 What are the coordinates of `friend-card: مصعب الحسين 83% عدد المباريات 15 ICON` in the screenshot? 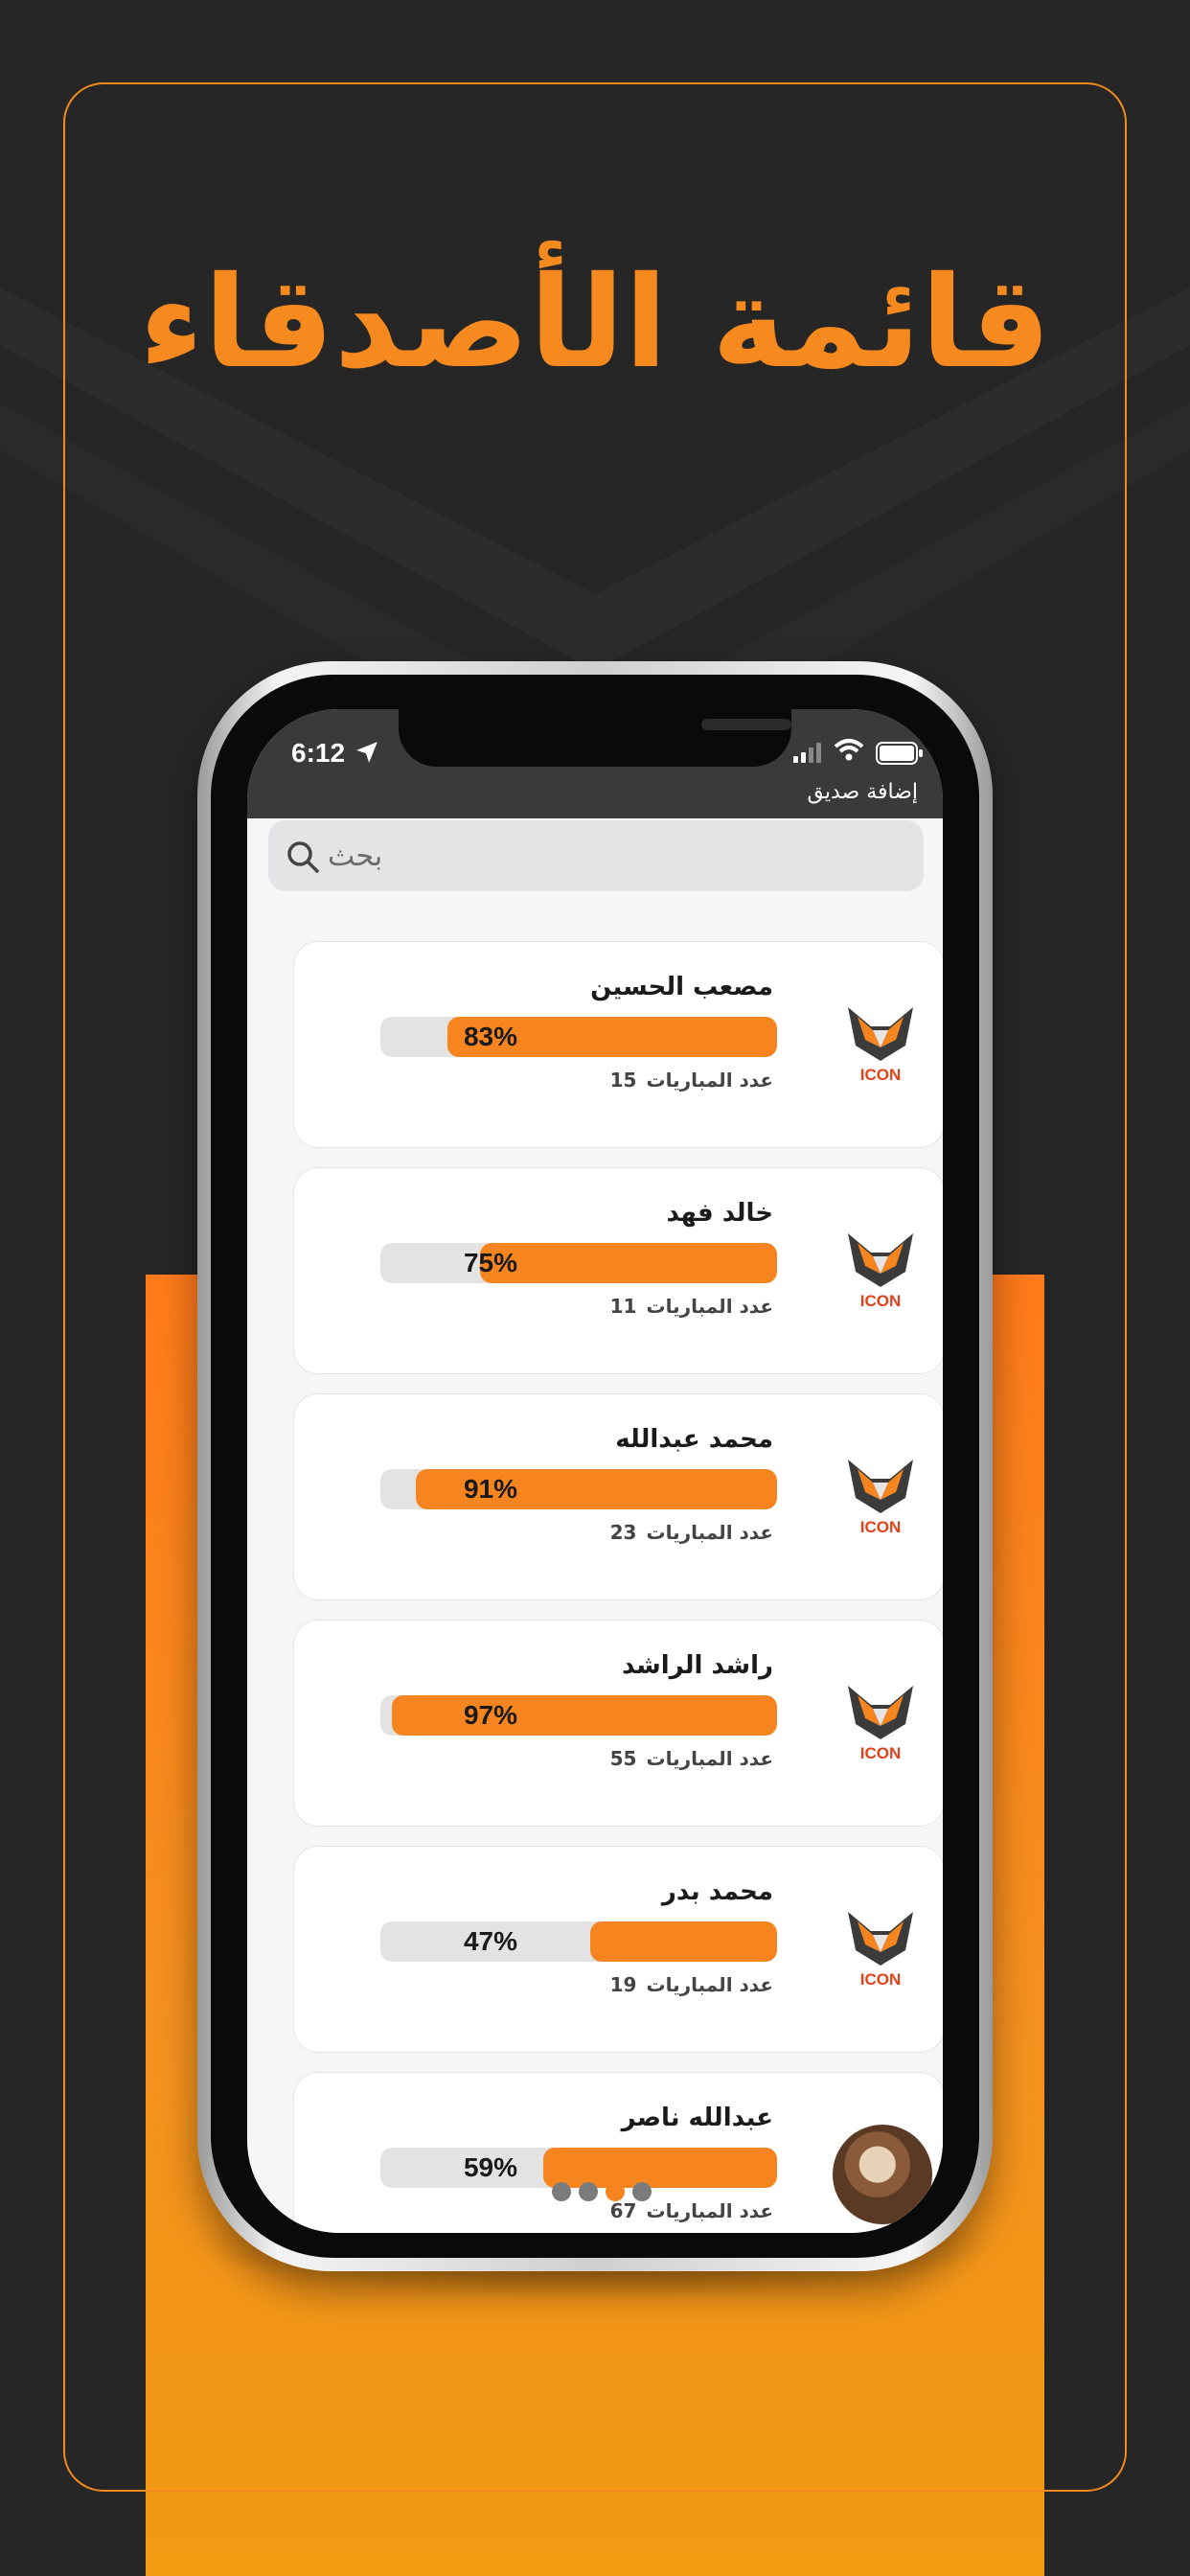 It's located at (618, 1044).